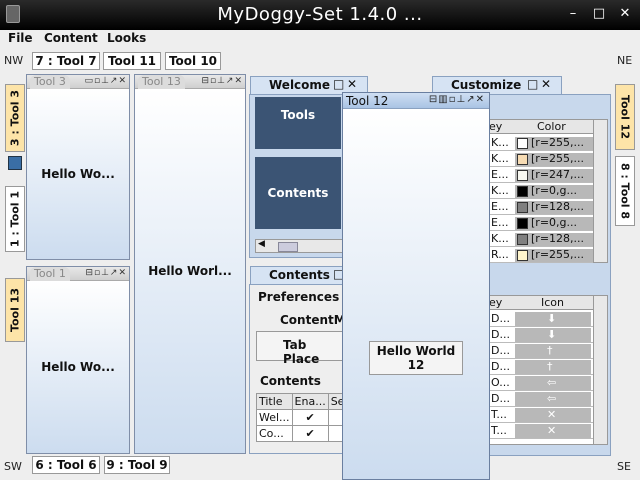  Describe the element at coordinates (298, 193) in the screenshot. I see `welcome-contents-button: Contents` at that location.